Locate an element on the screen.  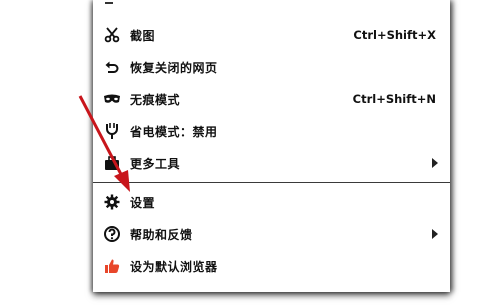
incognito-mask-icon is located at coordinates (112, 99).